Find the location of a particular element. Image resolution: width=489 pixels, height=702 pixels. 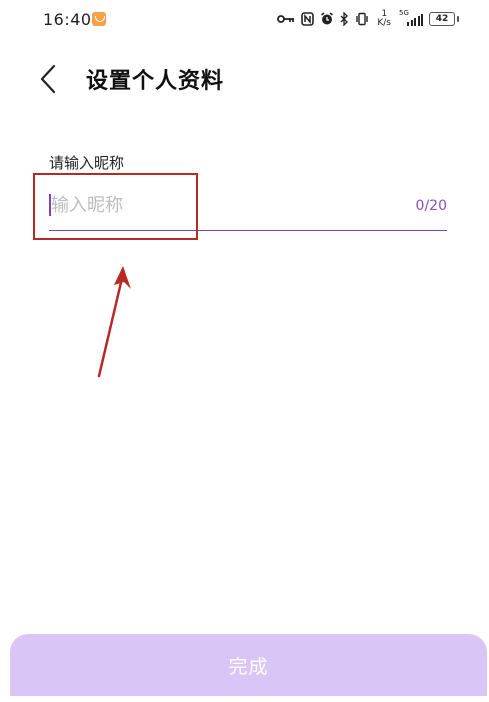

bluetooth-icon is located at coordinates (344, 19).